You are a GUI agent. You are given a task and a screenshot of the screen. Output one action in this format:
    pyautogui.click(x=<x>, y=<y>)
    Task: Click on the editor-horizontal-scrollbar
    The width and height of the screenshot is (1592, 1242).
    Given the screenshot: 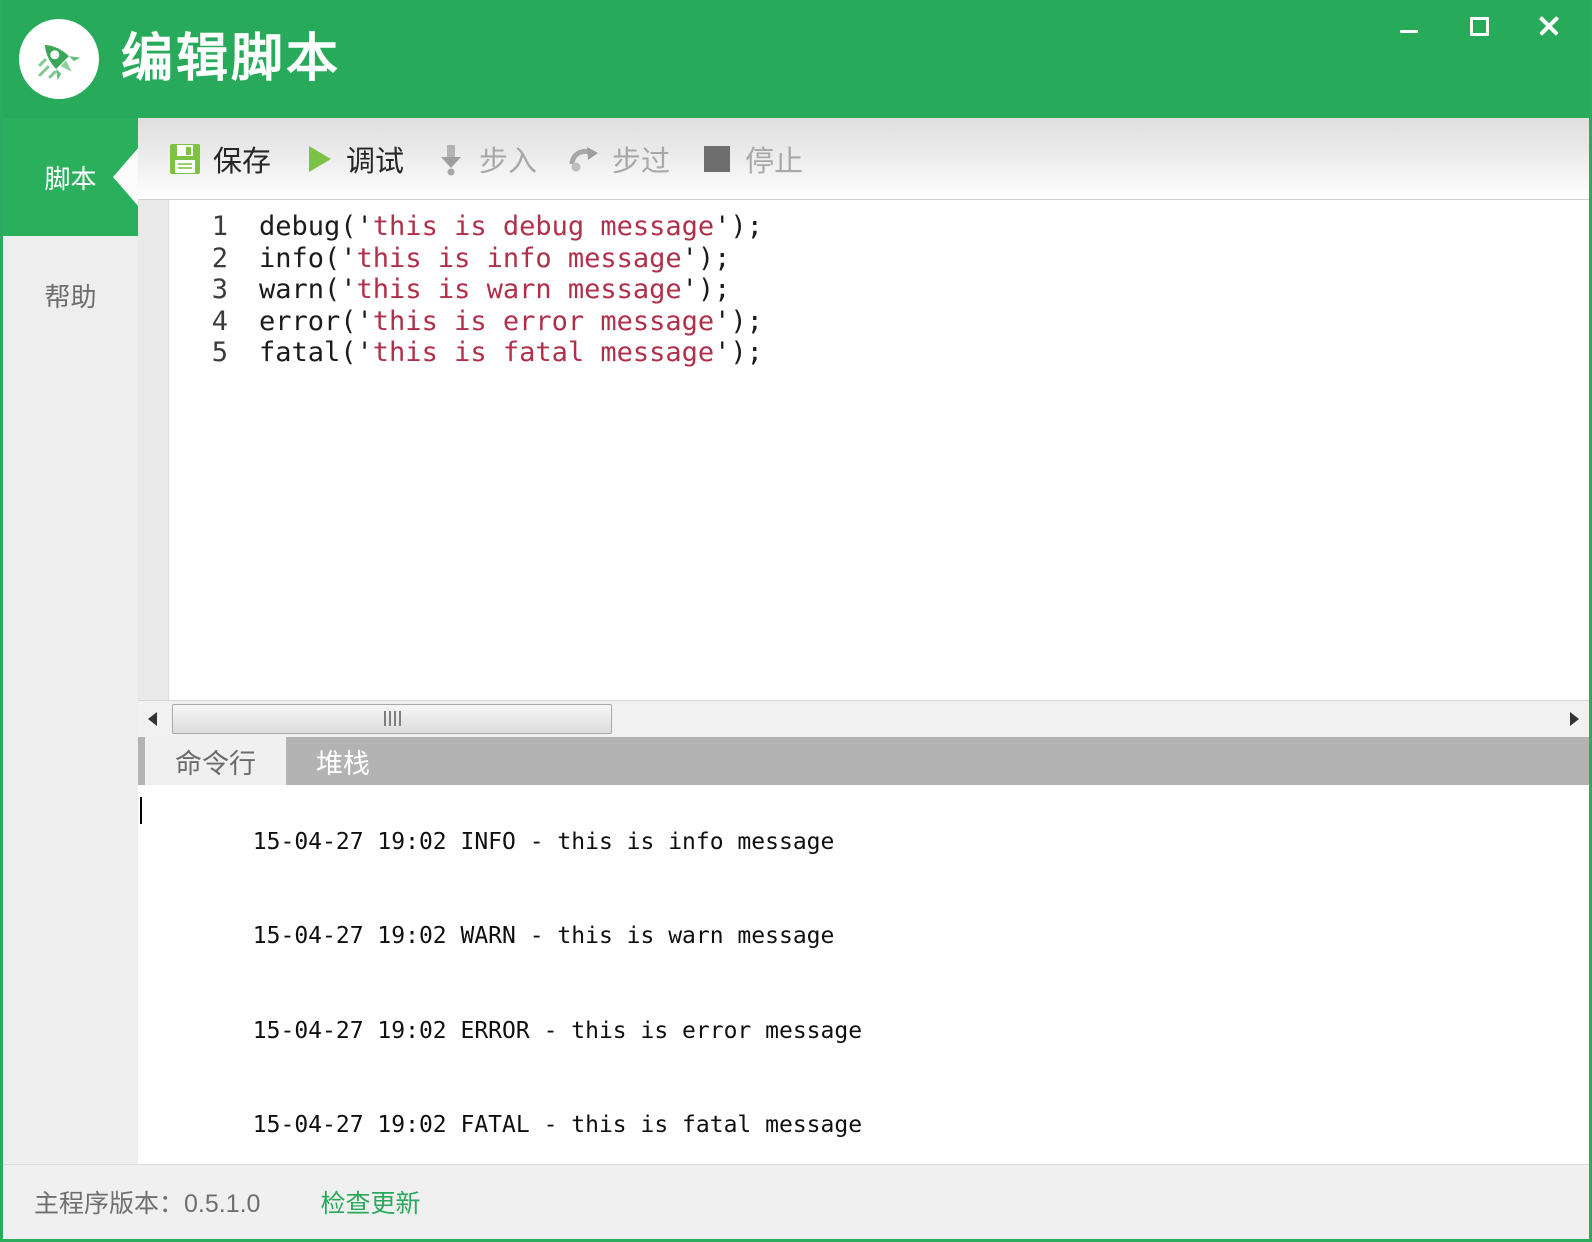 What is the action you would take?
    pyautogui.click(x=863, y=718)
    